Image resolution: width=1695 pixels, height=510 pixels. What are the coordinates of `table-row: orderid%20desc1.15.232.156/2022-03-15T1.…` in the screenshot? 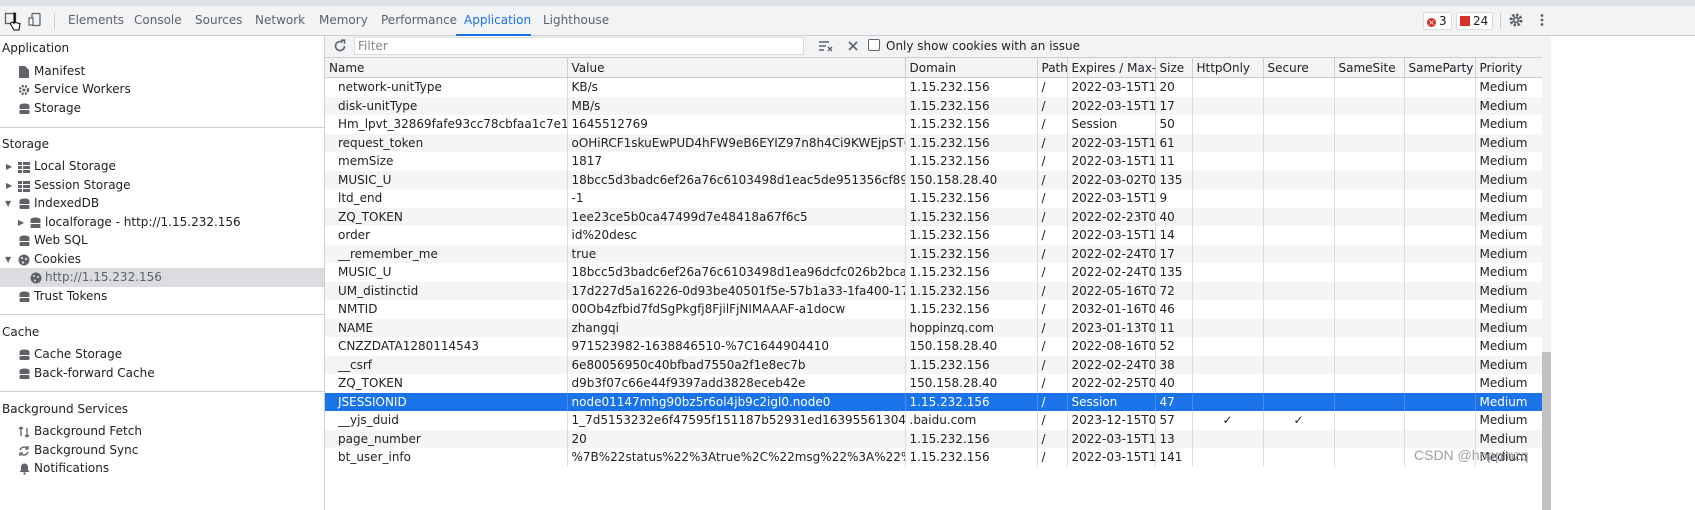 It's located at (933, 235).